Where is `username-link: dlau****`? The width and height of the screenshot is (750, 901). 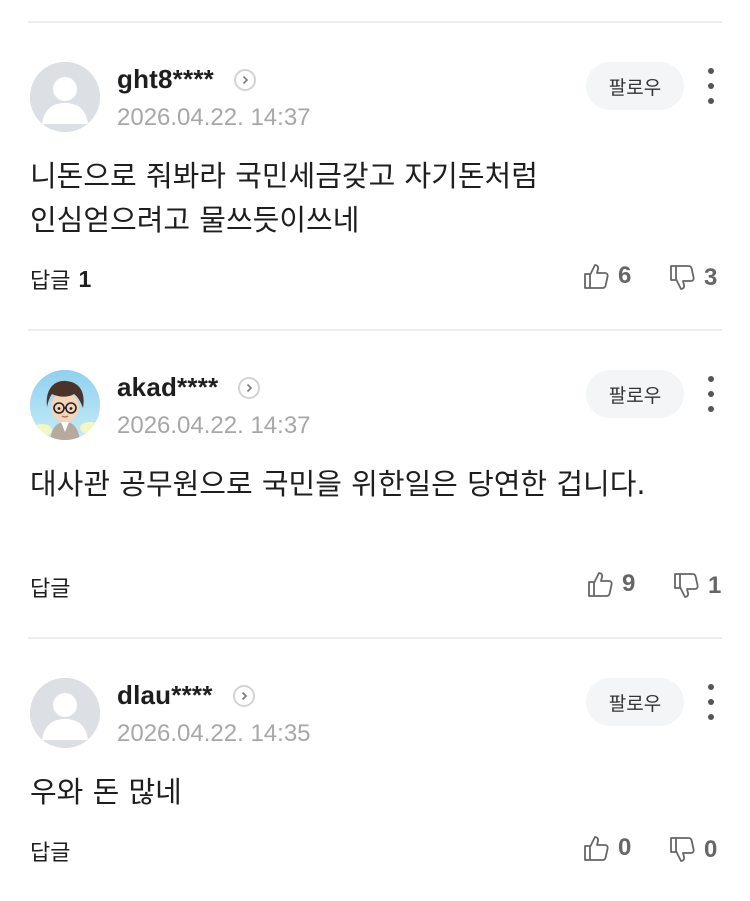 username-link: dlau**** is located at coordinates (186, 695).